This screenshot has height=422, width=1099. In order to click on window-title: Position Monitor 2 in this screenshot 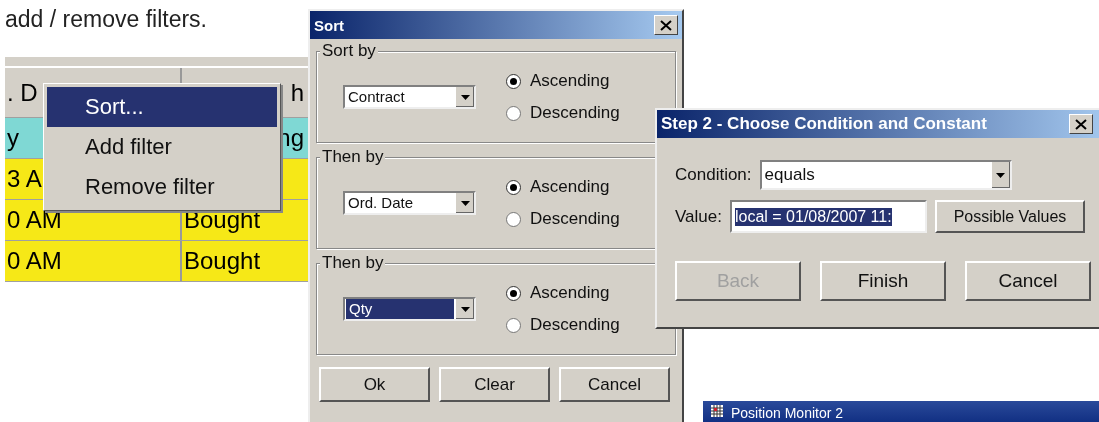, I will do `click(787, 413)`.